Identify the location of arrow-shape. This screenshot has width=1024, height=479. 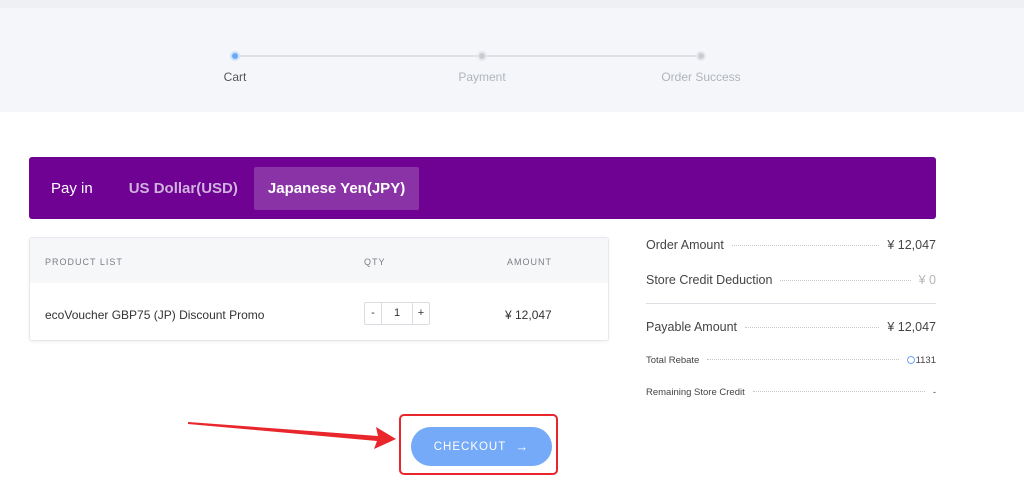
(292, 435).